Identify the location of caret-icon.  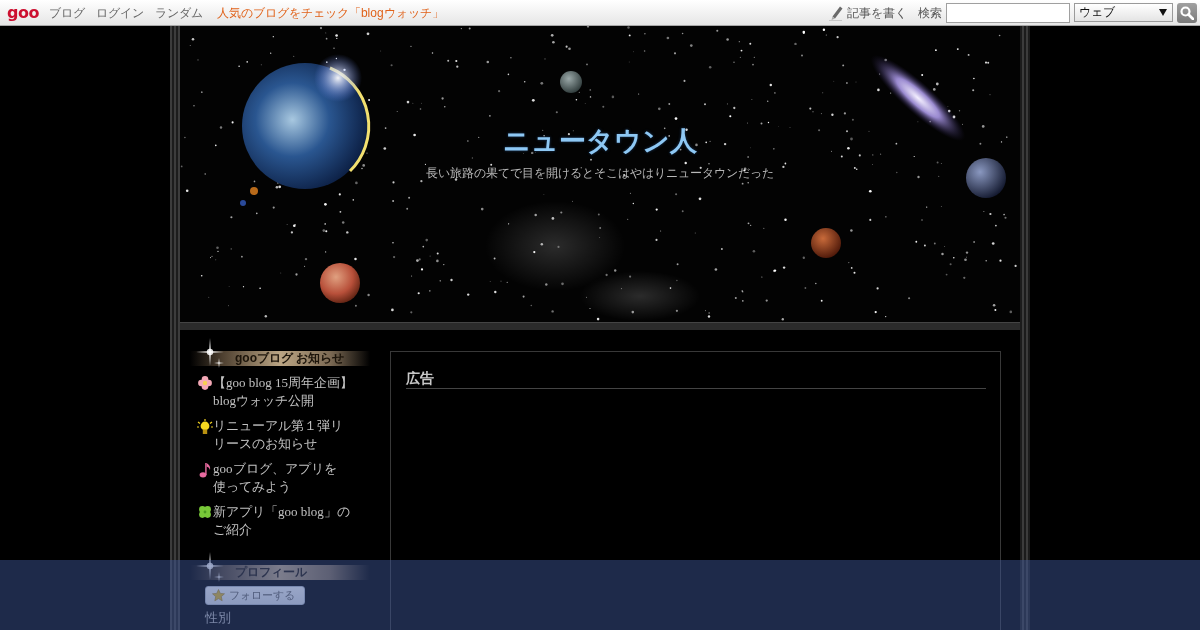
(1163, 12).